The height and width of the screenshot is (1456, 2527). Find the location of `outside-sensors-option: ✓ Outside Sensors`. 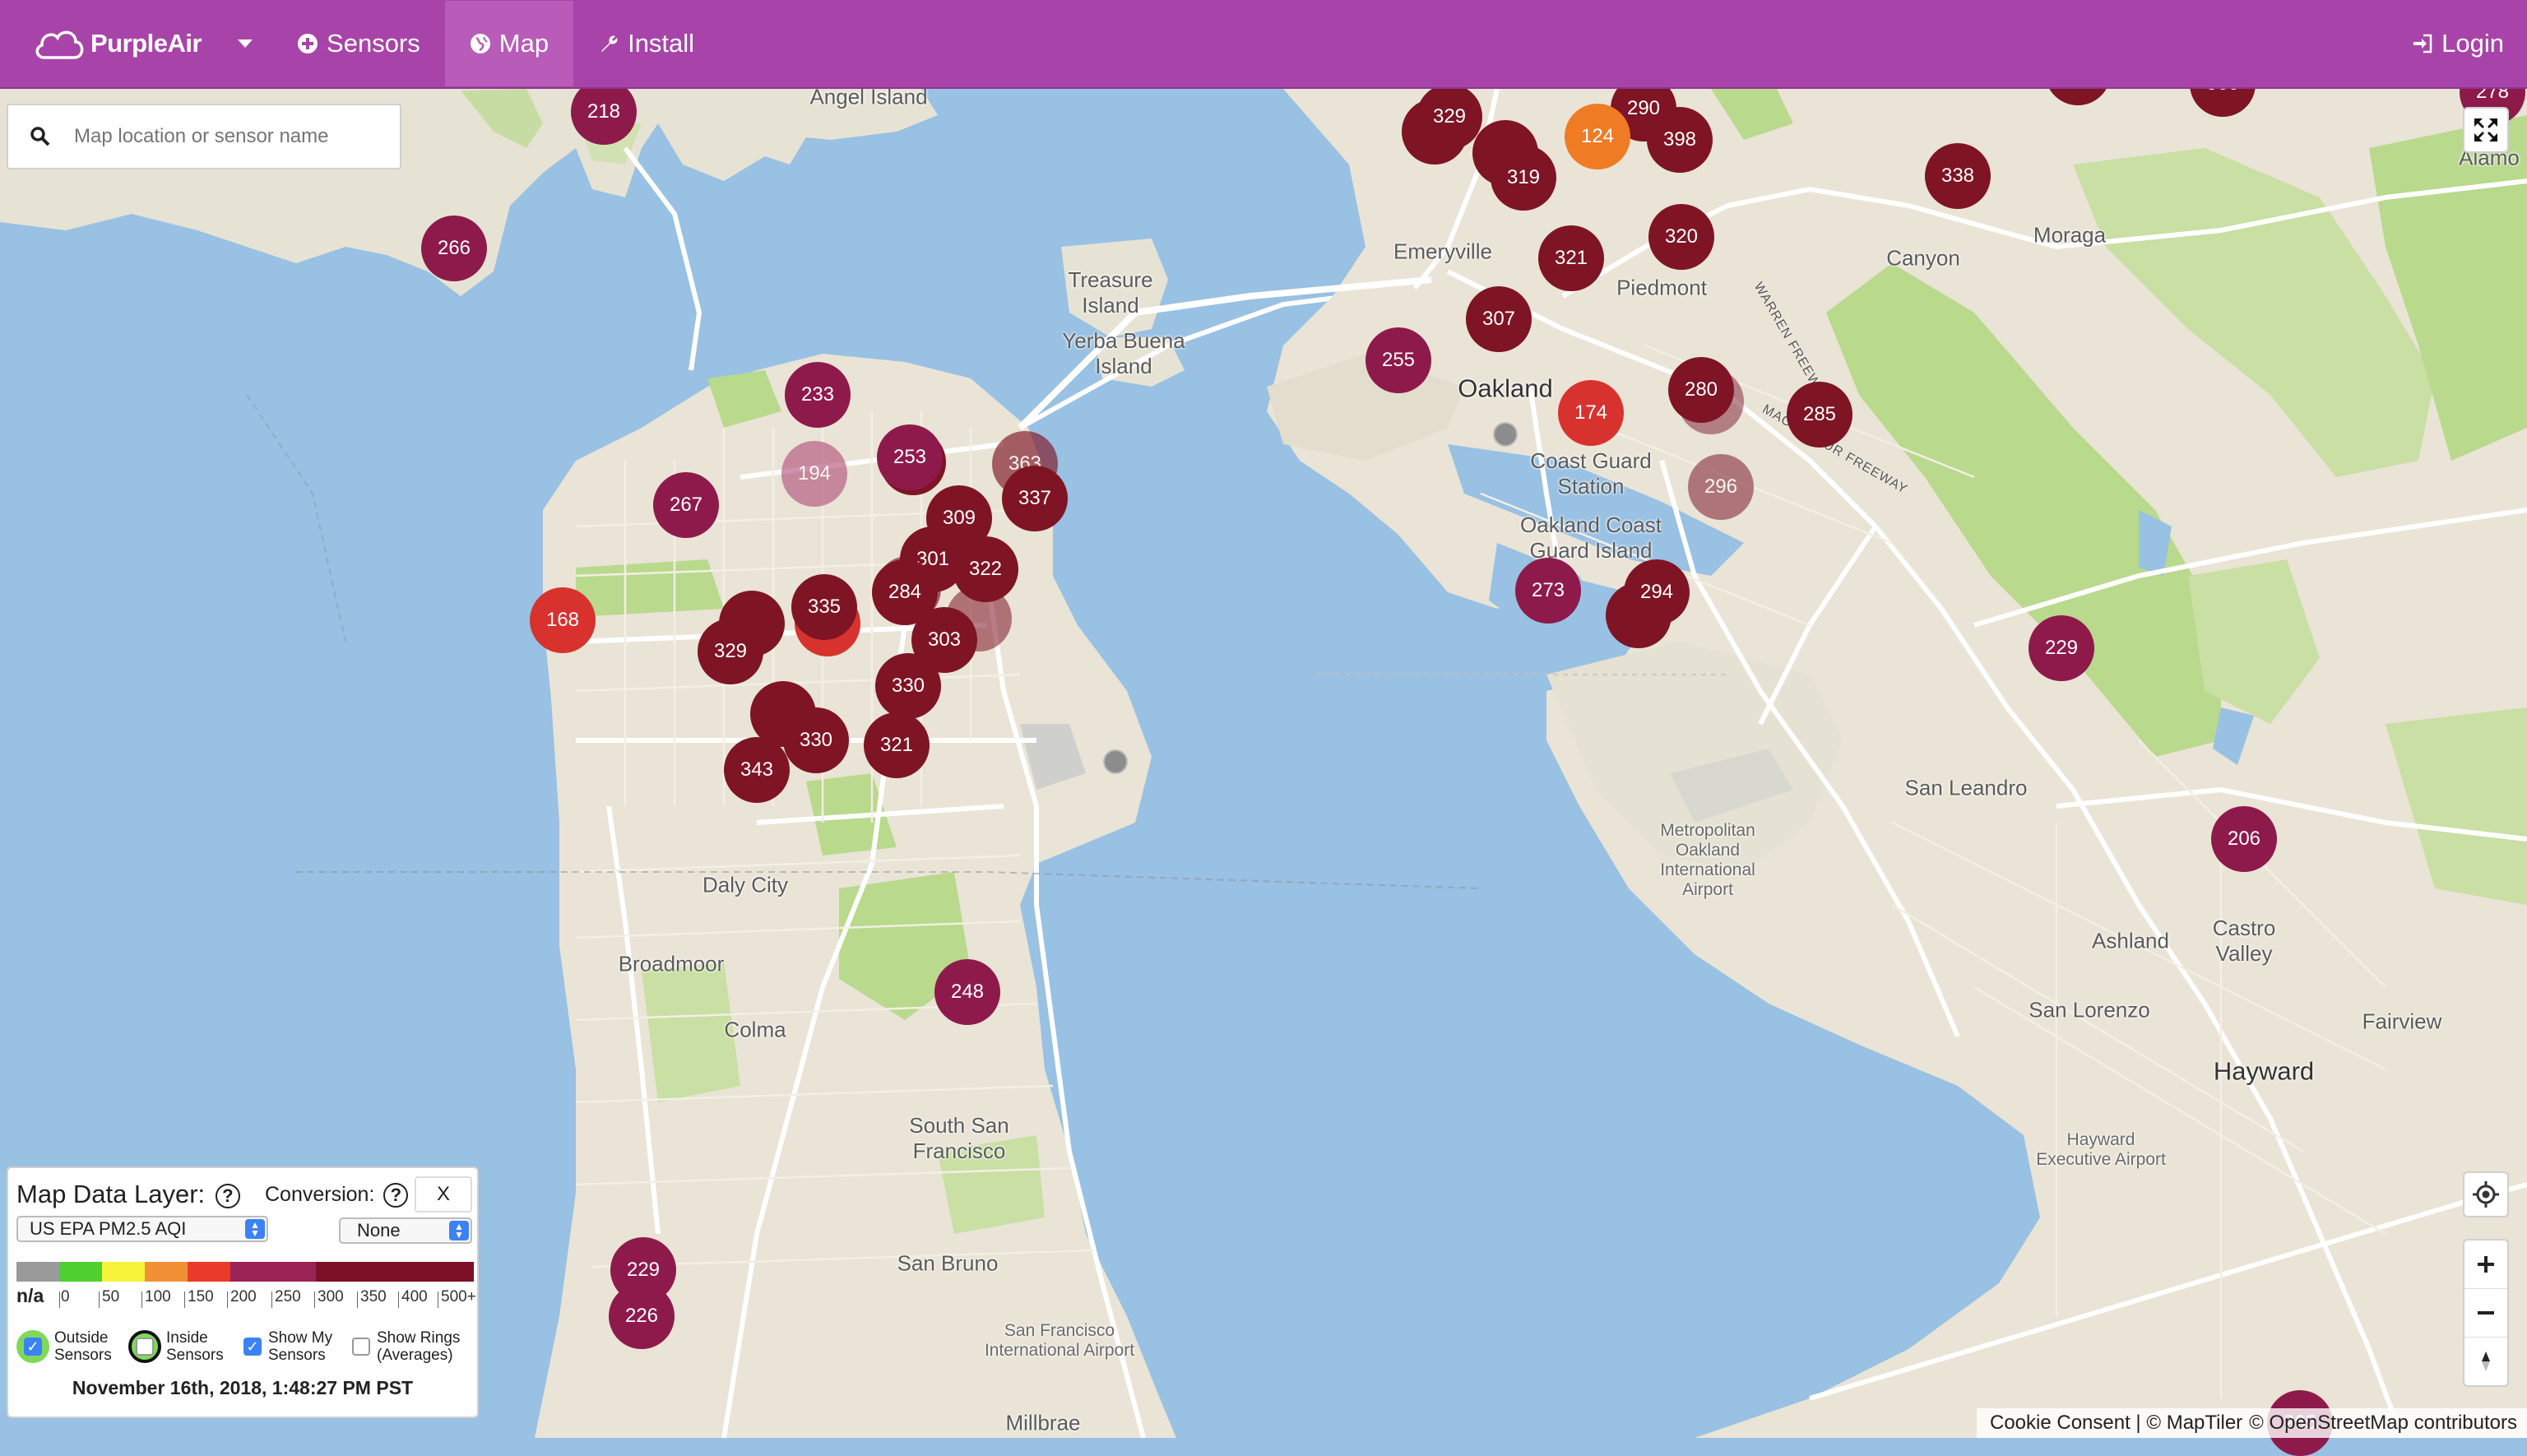

outside-sensors-option: ✓ Outside Sensors is located at coordinates (64, 1346).